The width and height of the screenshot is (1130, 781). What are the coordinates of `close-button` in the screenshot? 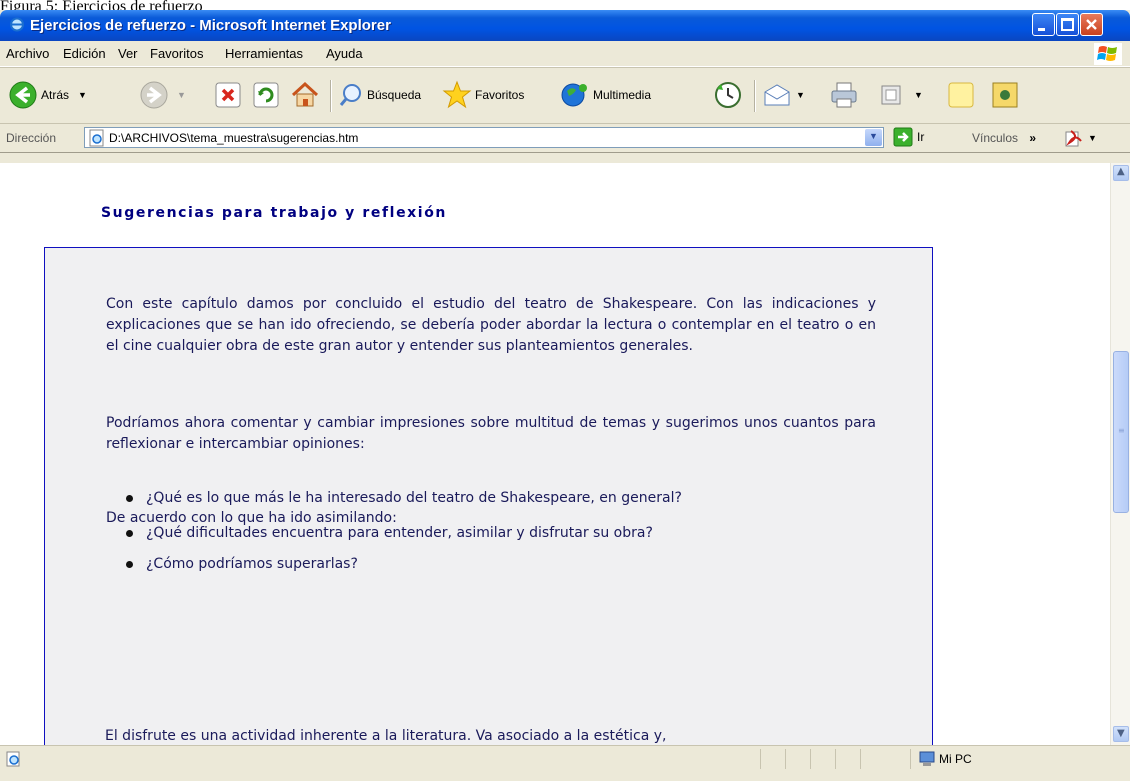 It's located at (1091, 24).